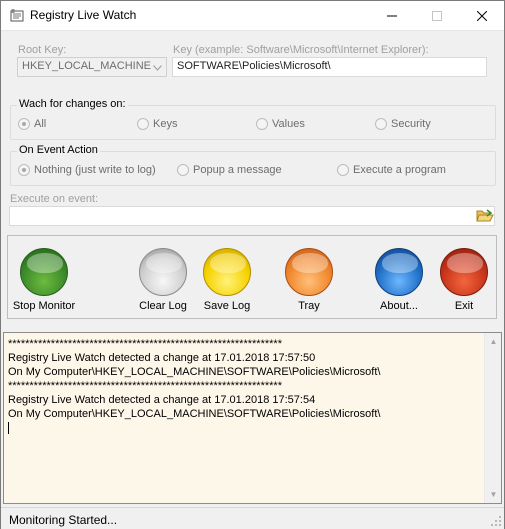 The width and height of the screenshot is (505, 529). What do you see at coordinates (165, 124) in the screenshot?
I see `watch-keys-label: Keys` at bounding box center [165, 124].